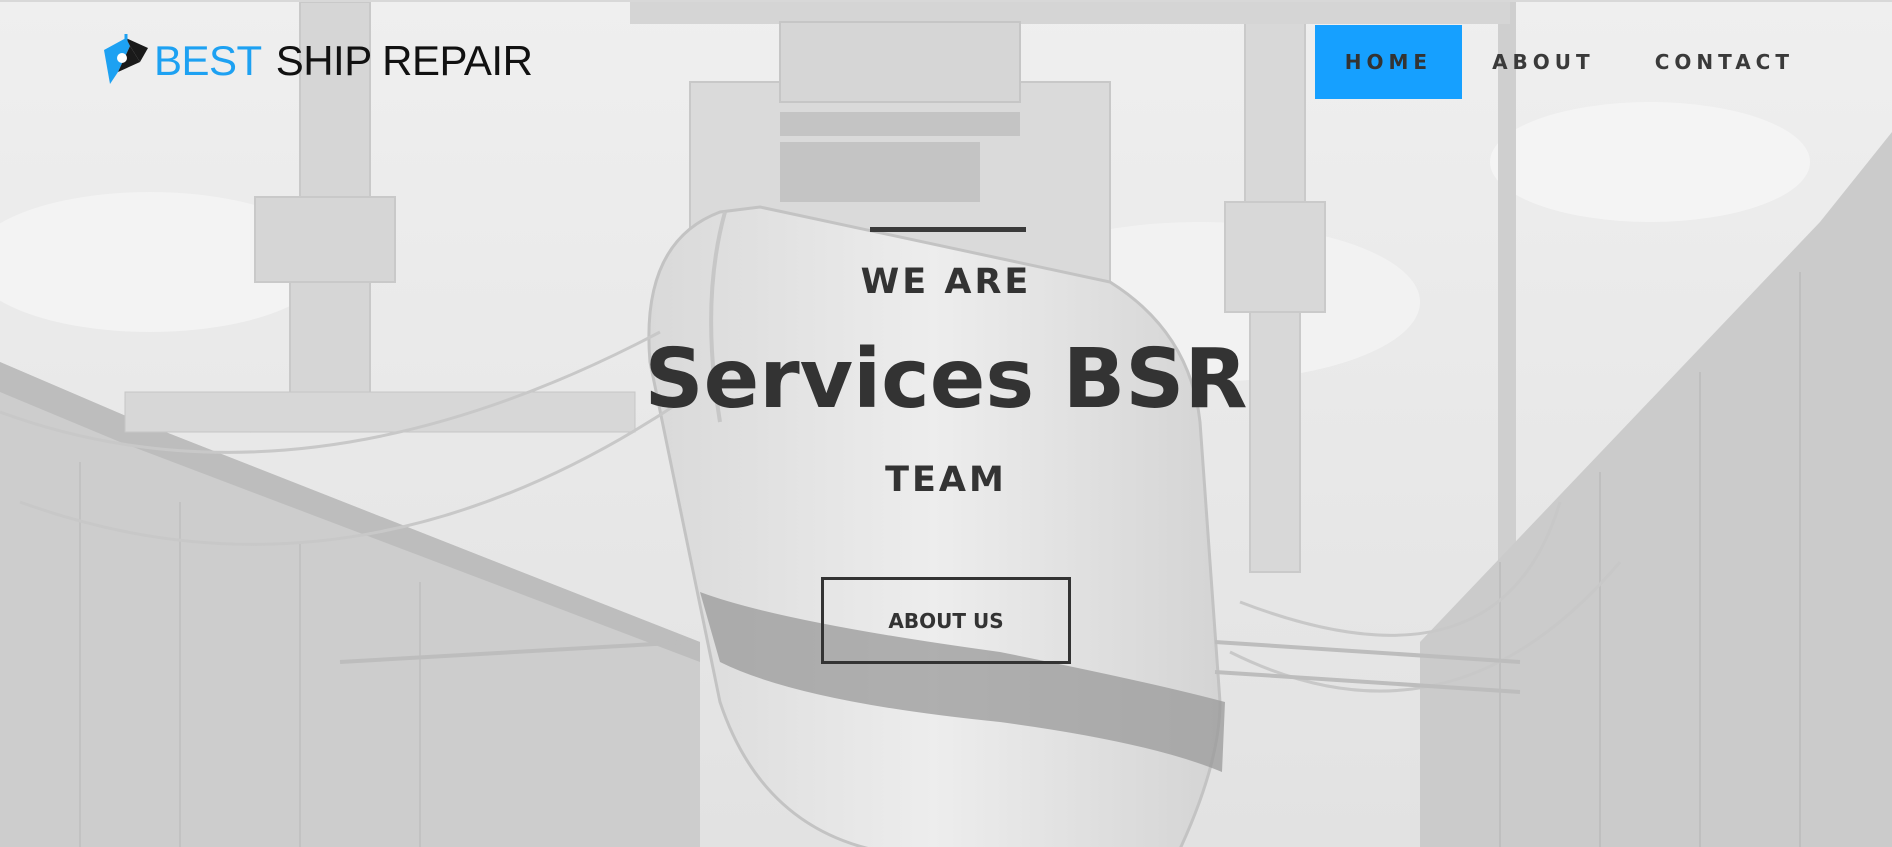 This screenshot has height=847, width=1892. I want to click on ship-logo-icon, so click(126, 59).